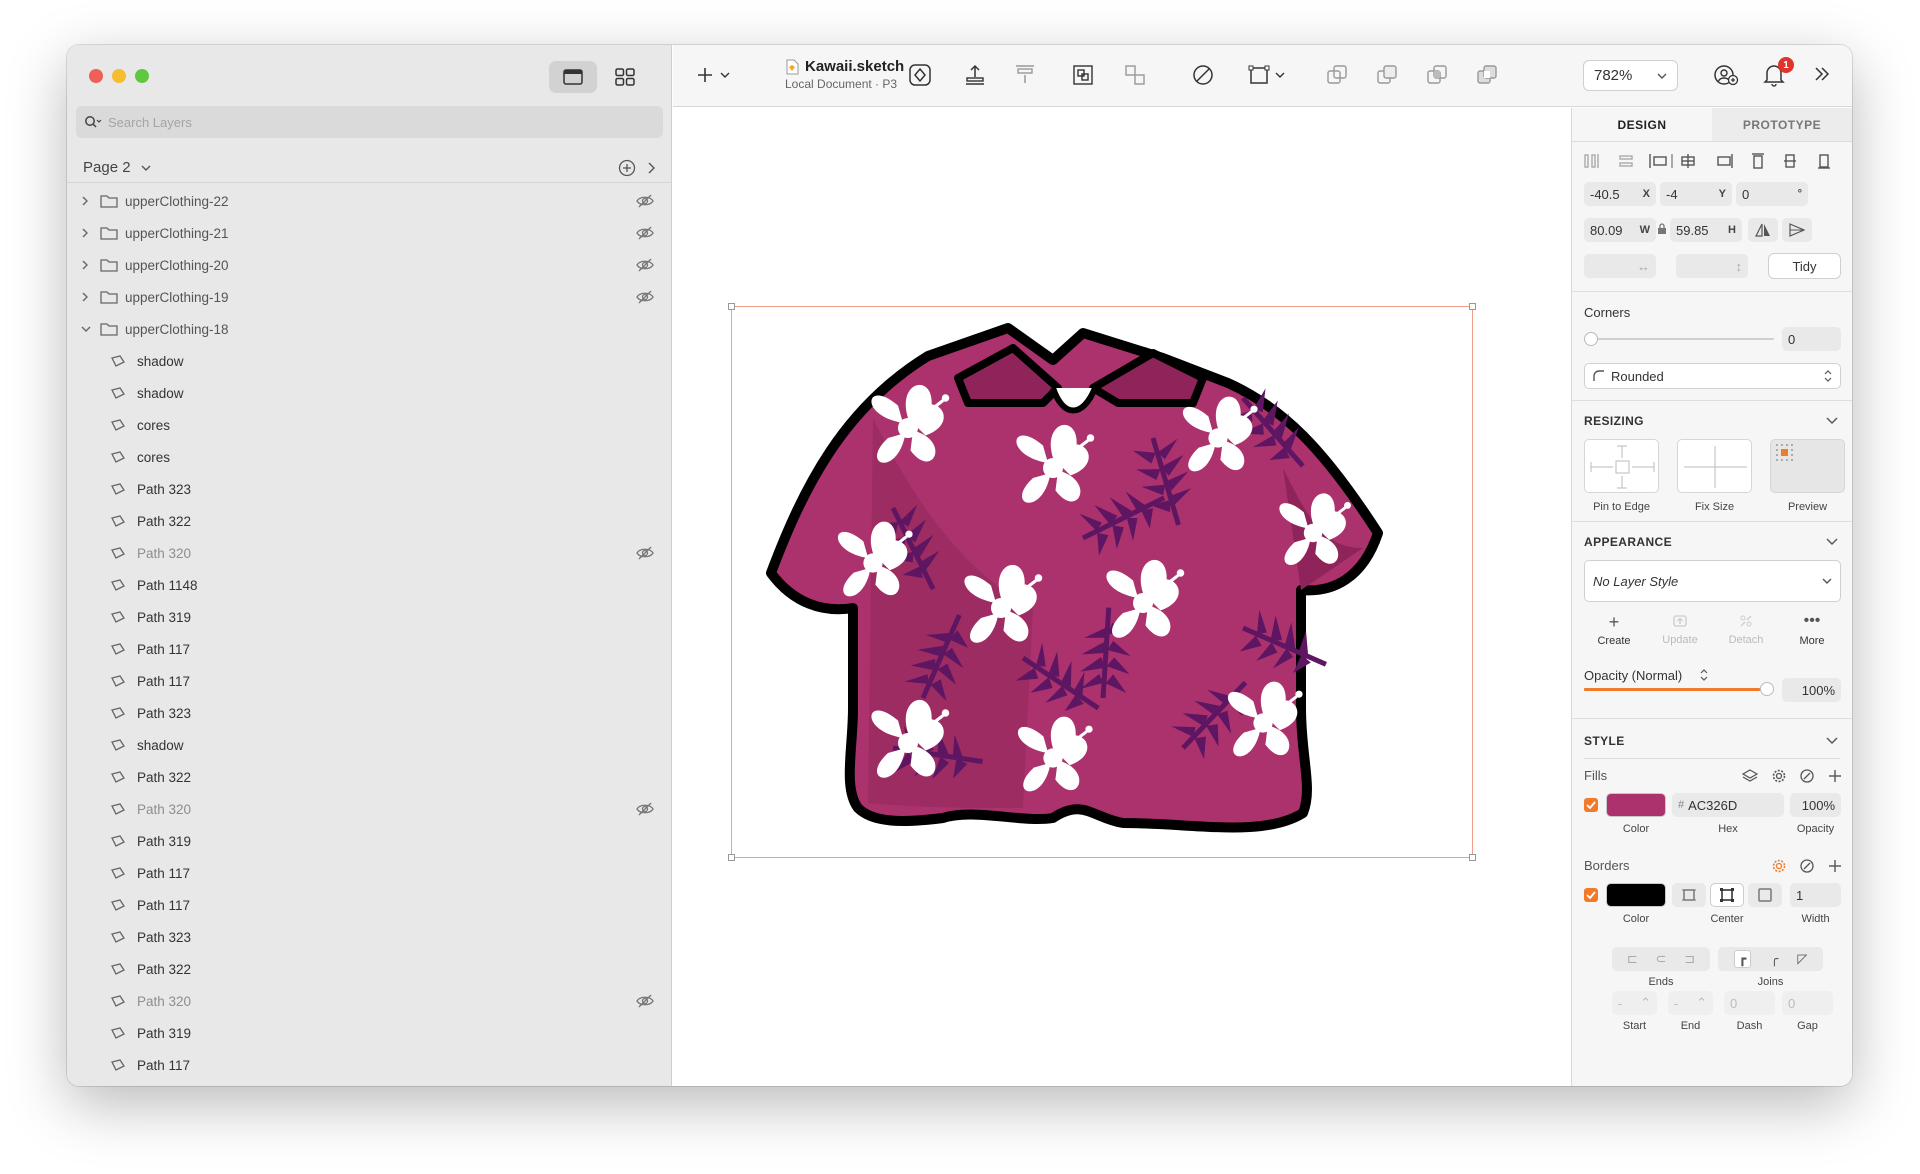 The width and height of the screenshot is (1920, 1174). I want to click on add-fill-icon, so click(1835, 776).